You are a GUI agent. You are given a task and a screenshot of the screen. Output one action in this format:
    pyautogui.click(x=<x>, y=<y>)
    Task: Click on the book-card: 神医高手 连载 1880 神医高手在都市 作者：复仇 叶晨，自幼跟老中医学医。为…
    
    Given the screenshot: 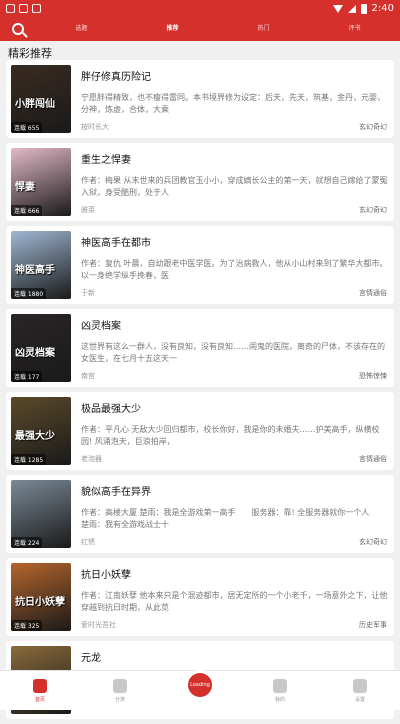 What is the action you would take?
    pyautogui.click(x=200, y=265)
    